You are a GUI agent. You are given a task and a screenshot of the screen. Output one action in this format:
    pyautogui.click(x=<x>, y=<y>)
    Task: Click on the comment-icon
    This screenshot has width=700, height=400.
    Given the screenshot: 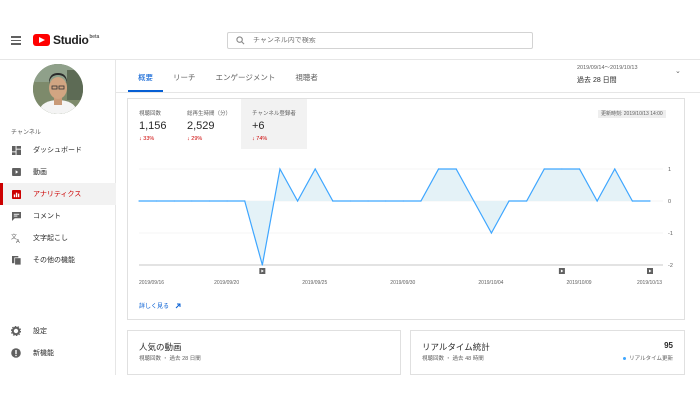 What is the action you would take?
    pyautogui.click(x=16, y=216)
    